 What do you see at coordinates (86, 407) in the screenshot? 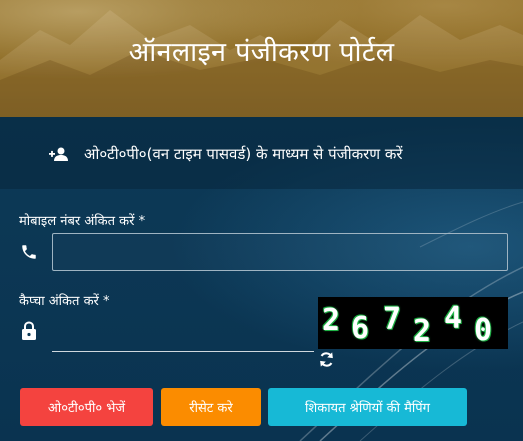
I see `send-otp-button: ओ०टी०पी० भेजें` at bounding box center [86, 407].